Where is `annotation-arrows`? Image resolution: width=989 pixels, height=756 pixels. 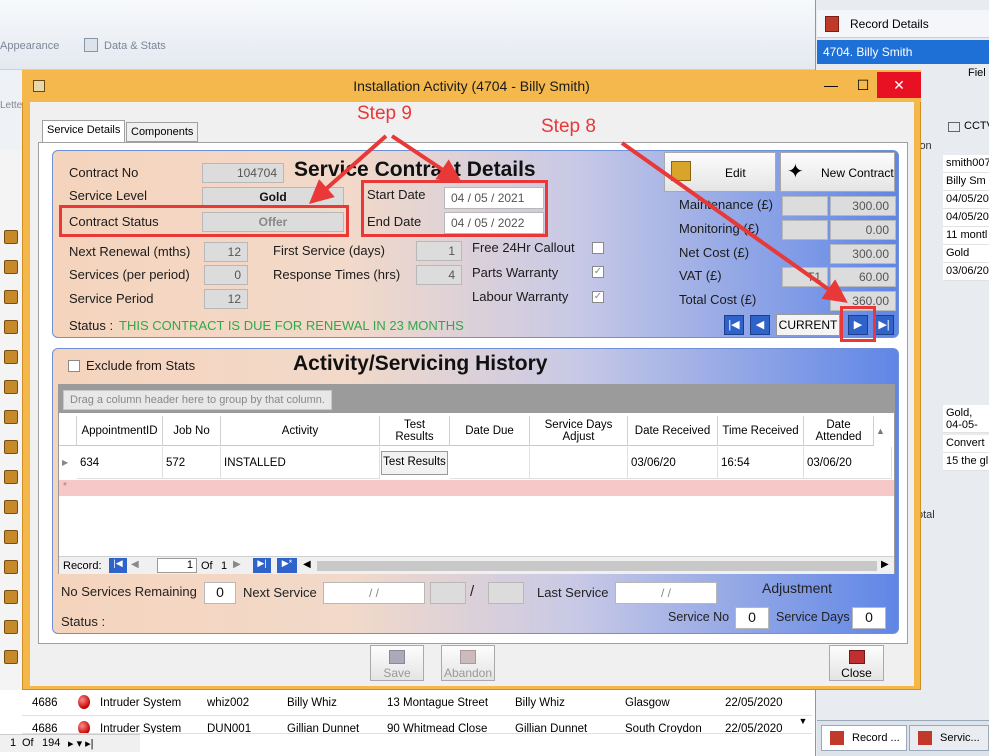 annotation-arrows is located at coordinates (578, 218).